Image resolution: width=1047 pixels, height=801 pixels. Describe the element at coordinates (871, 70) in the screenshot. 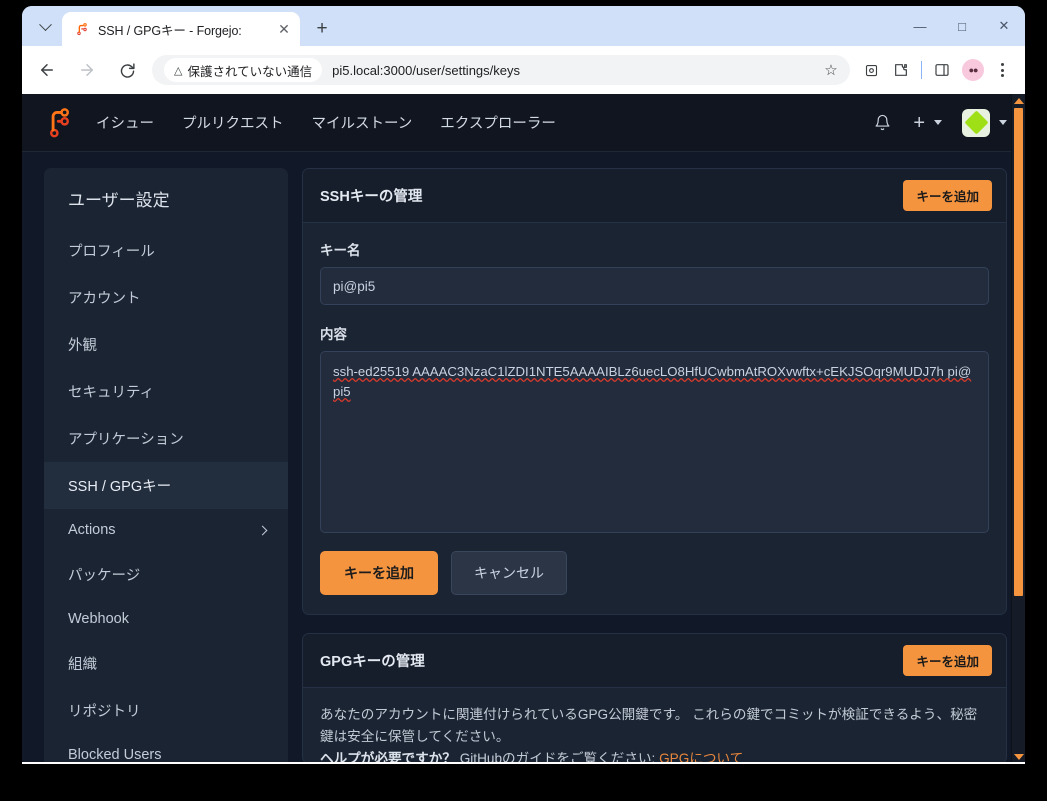

I see `media-cast-icon` at that location.